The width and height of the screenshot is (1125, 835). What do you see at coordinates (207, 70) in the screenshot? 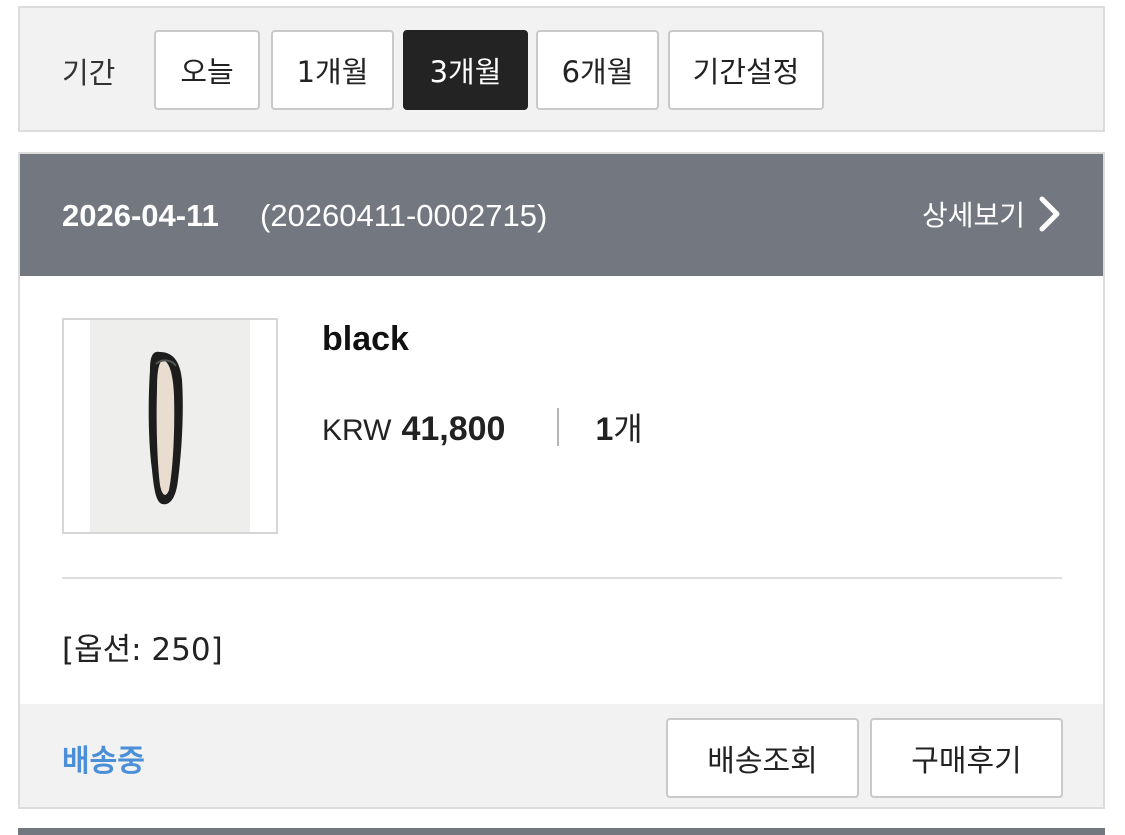
I see `period-today-button: 오늘` at bounding box center [207, 70].